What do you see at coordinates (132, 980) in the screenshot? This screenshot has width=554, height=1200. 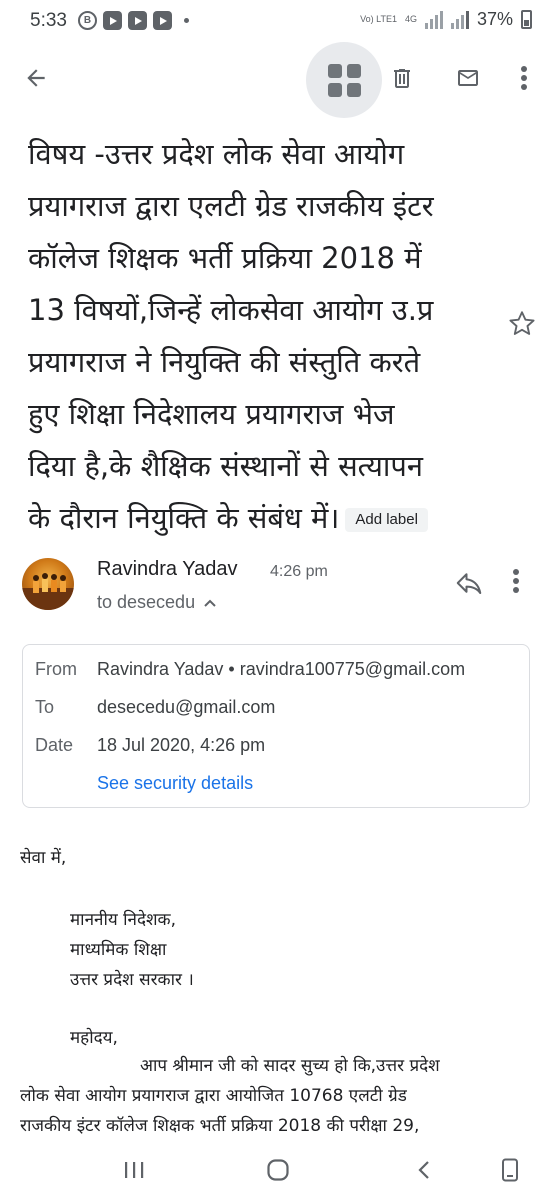 I see `body-line: उत्तर प्रदेश सरकार ।` at bounding box center [132, 980].